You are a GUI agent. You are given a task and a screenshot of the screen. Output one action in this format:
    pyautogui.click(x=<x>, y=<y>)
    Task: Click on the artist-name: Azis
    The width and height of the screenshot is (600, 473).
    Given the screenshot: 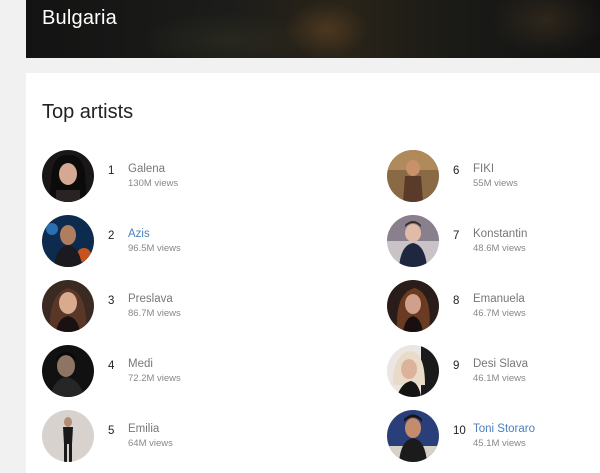 What is the action you would take?
    pyautogui.click(x=139, y=234)
    